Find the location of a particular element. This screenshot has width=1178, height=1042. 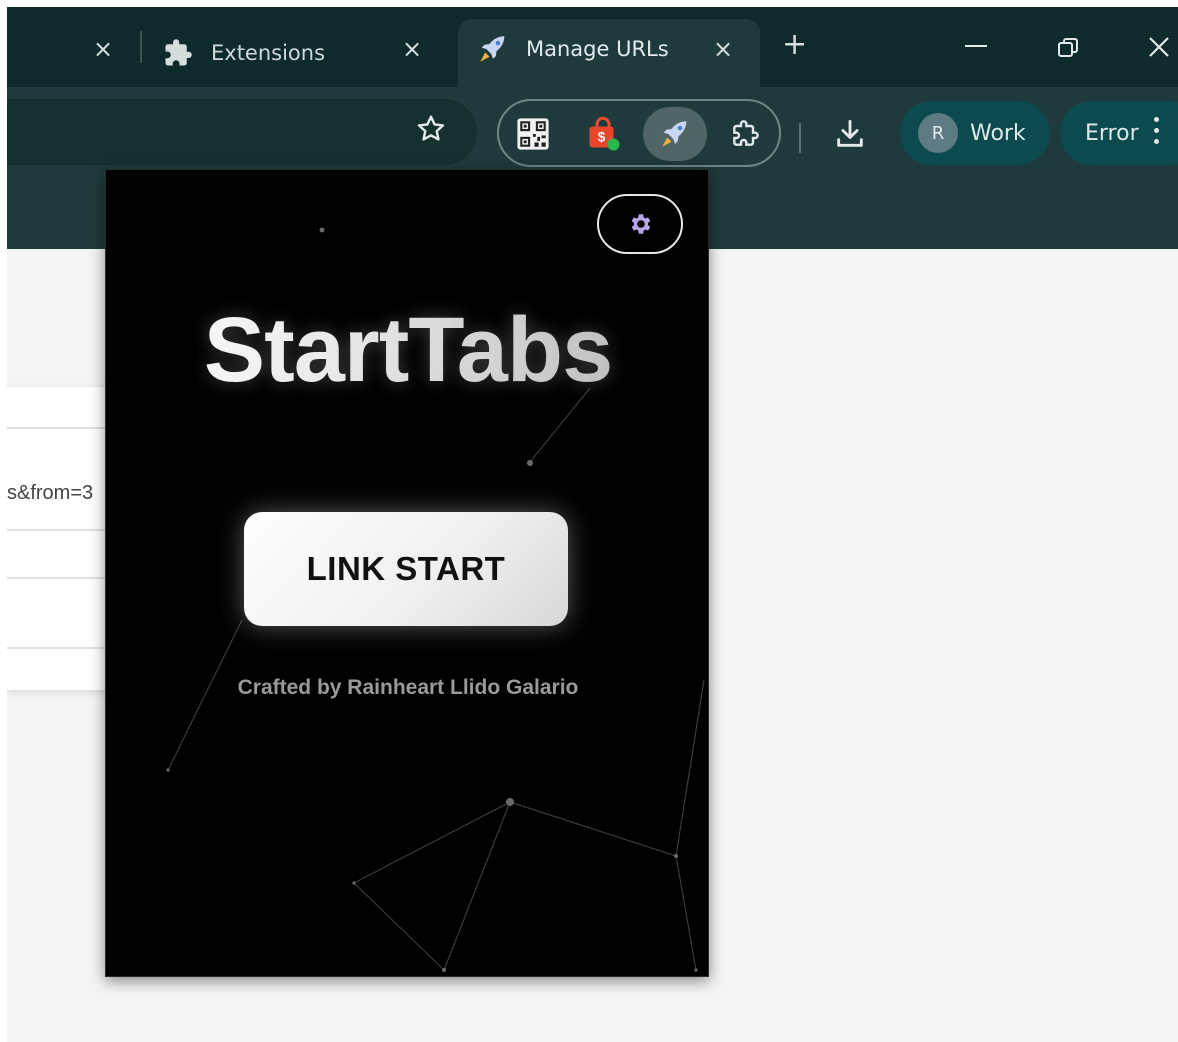

extensions-menu-button is located at coordinates (745, 134).